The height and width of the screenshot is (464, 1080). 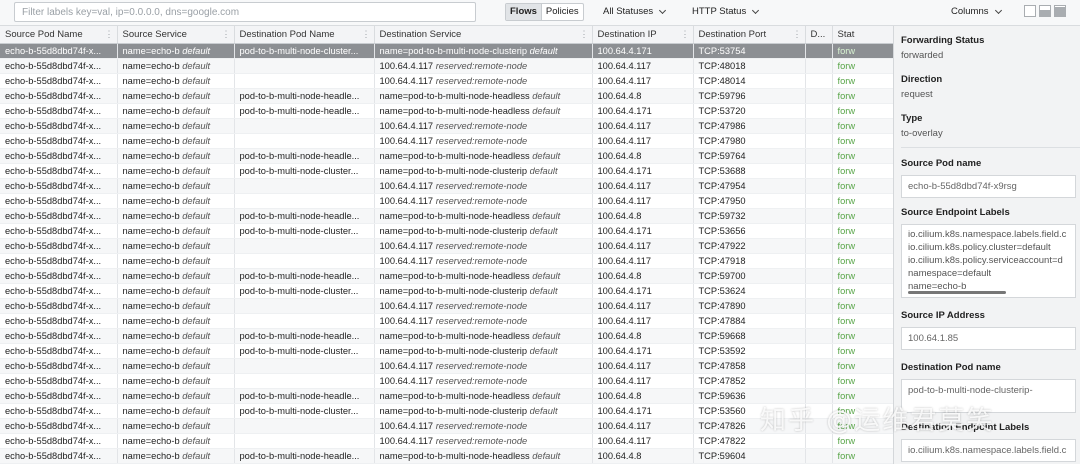 What do you see at coordinates (245, 12) in the screenshot?
I see `filter-input` at bounding box center [245, 12].